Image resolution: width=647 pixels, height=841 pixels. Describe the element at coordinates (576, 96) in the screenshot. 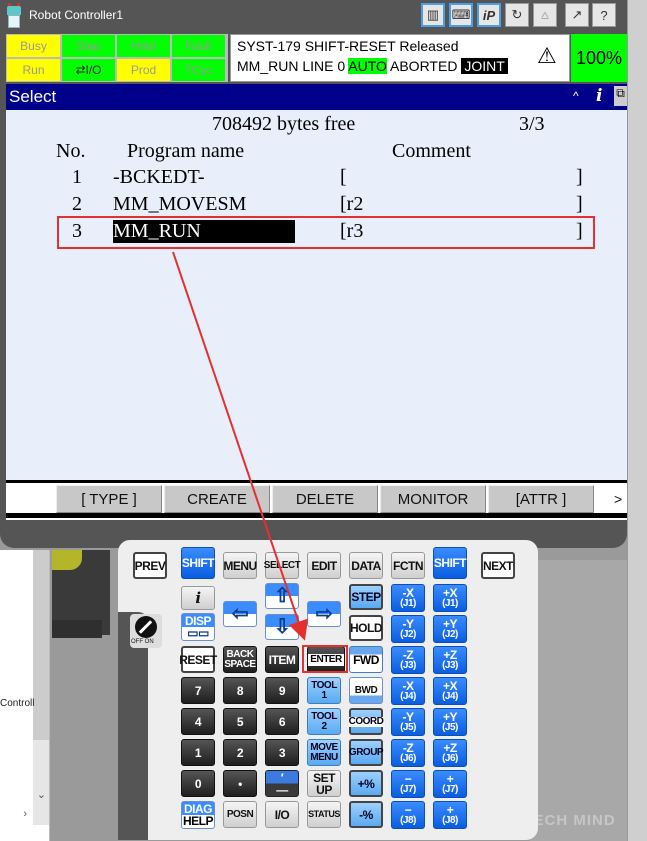

I see `caret-up-icon: ^` at that location.